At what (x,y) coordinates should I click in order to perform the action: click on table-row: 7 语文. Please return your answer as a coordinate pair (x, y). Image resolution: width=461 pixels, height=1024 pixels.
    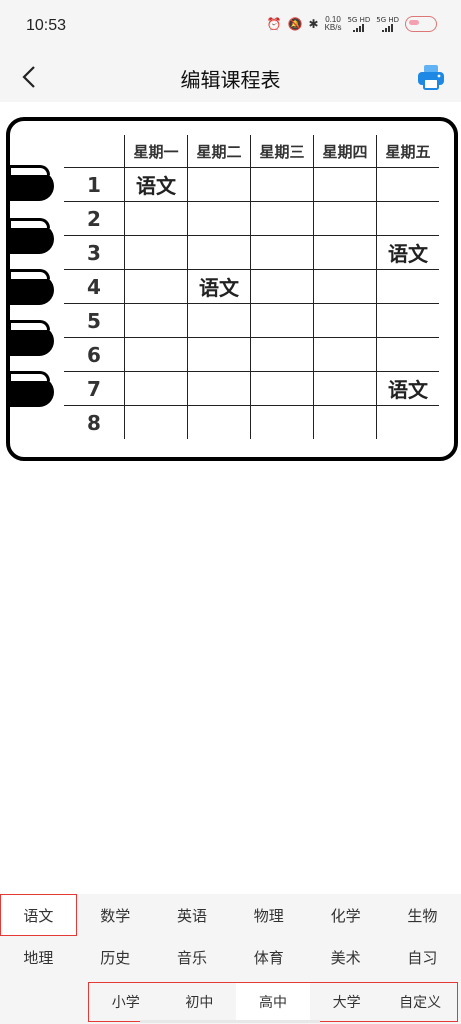
    Looking at the image, I should click on (251, 388).